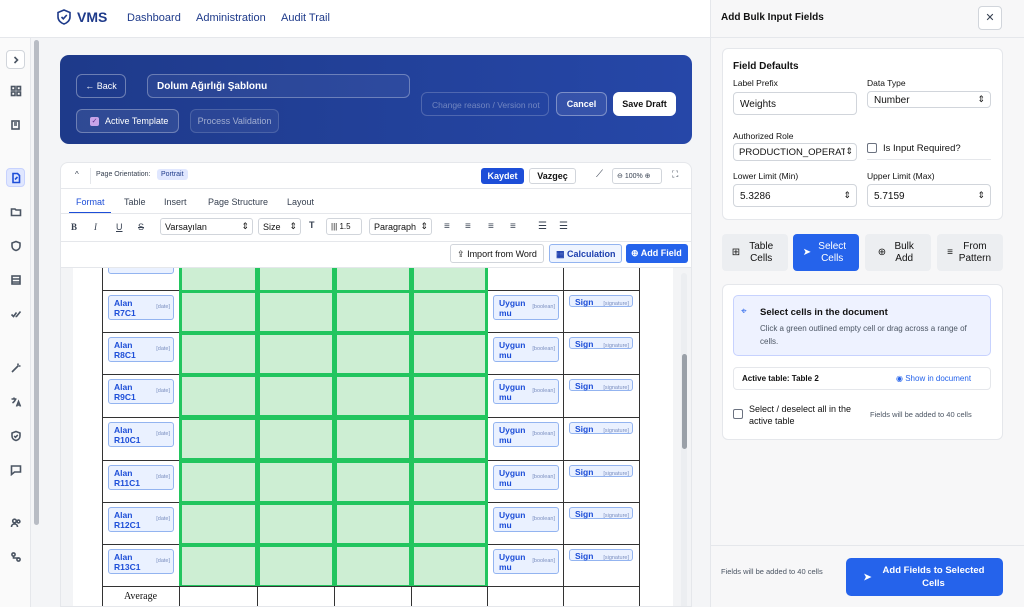 The image size is (1024, 607). What do you see at coordinates (278, 86) in the screenshot?
I see `template-title-input: Dolum Ağırlığı Şablonu` at bounding box center [278, 86].